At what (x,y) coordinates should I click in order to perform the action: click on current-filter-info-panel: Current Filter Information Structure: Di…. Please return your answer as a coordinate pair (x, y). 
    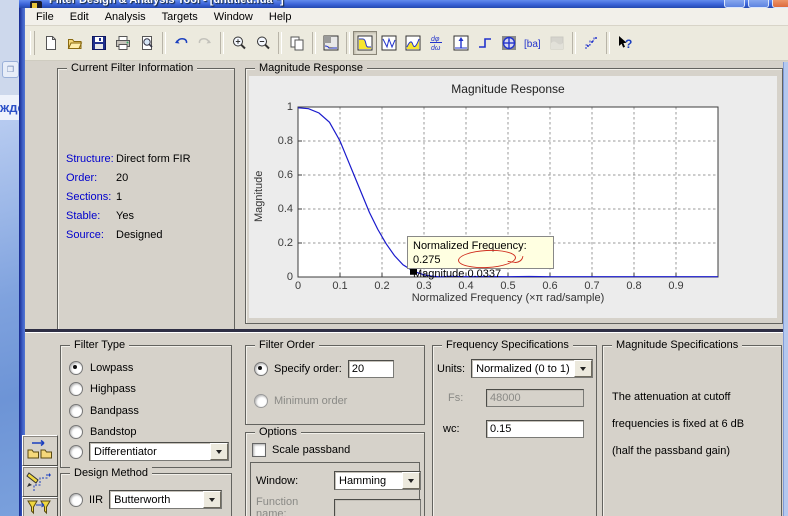
    Looking at the image, I should click on (146, 196).